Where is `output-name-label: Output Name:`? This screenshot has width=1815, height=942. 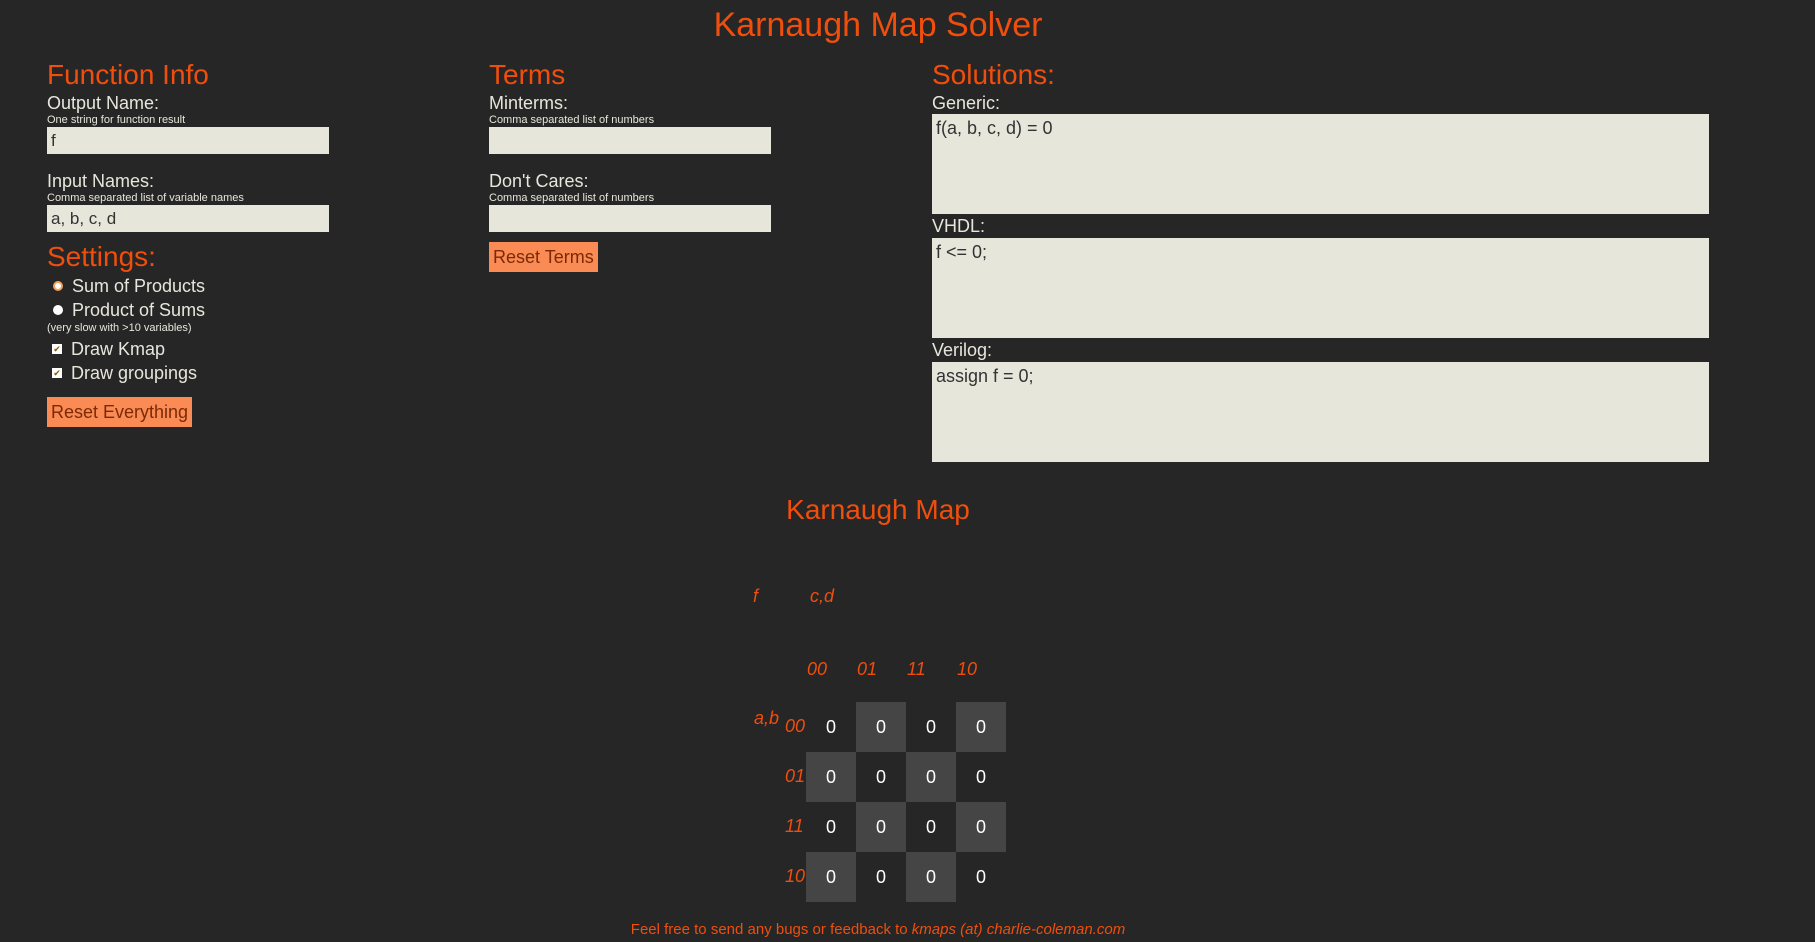 output-name-label: Output Name: is located at coordinates (103, 103).